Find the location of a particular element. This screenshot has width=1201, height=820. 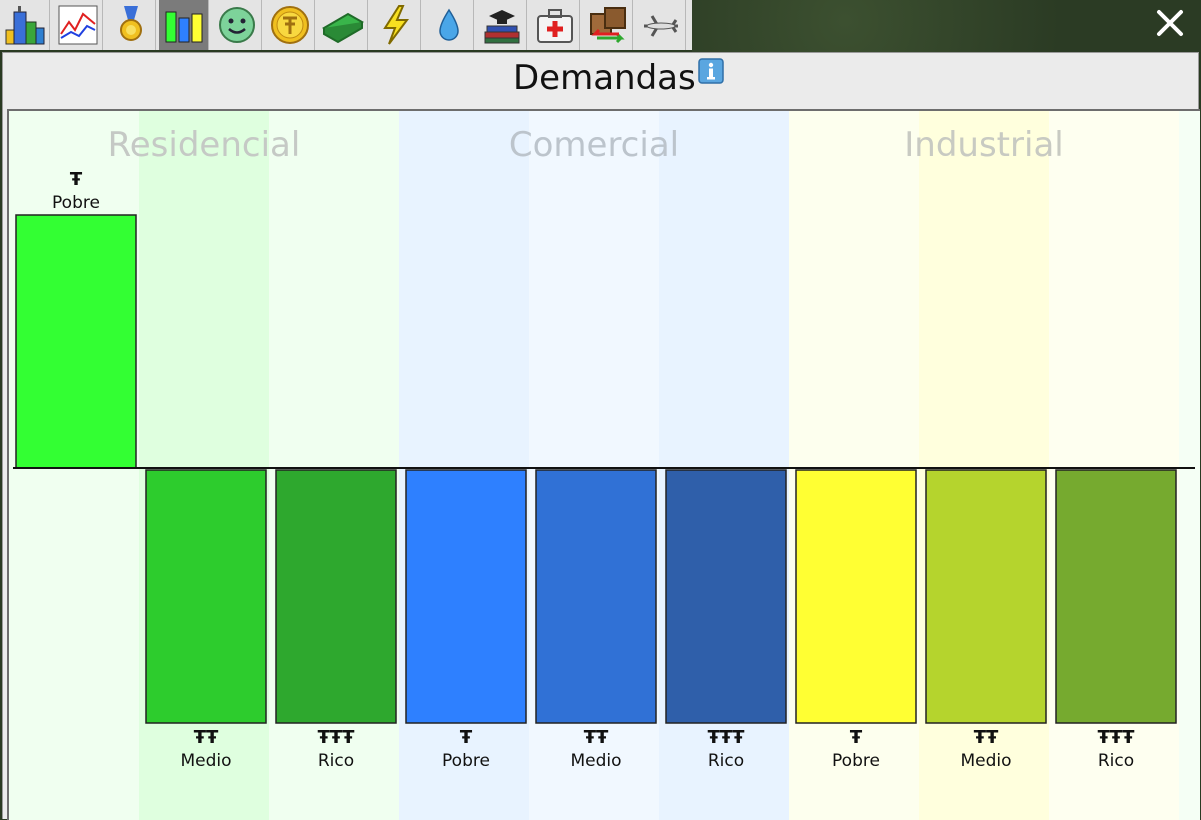

money-stack-icon is located at coordinates (342, 28).